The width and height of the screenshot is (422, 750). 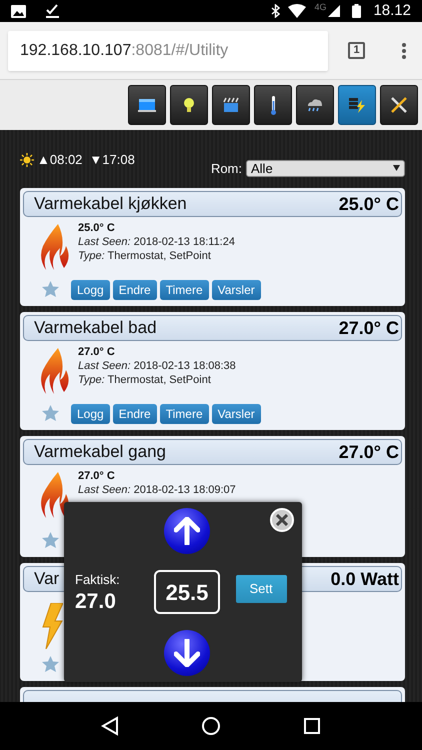 I want to click on status-text: 25.0° C, so click(x=97, y=228).